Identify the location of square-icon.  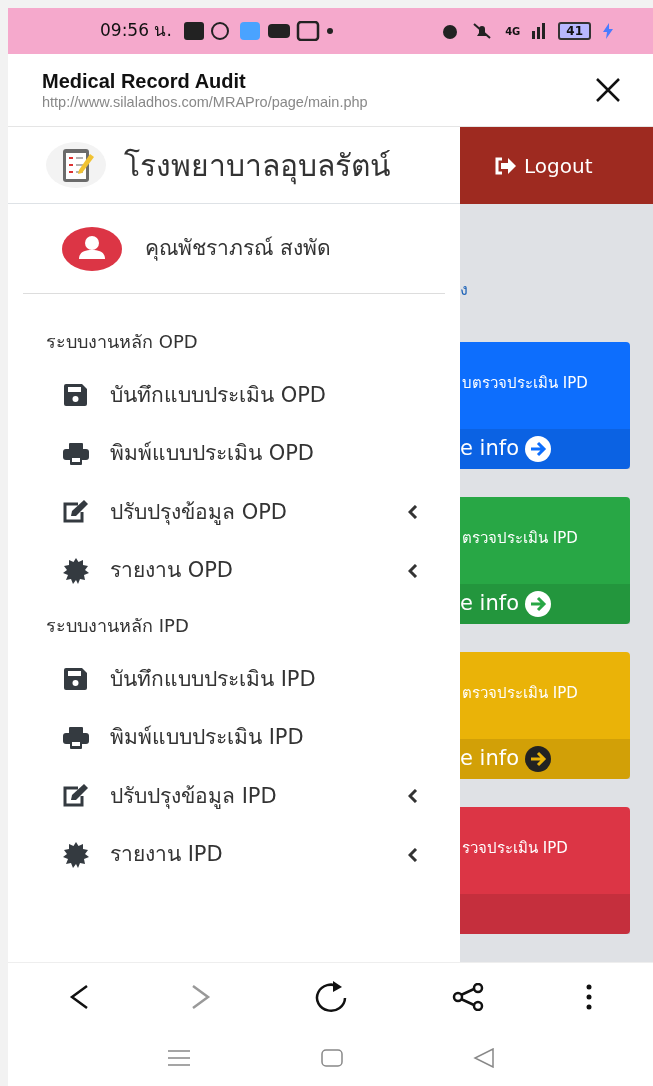
(331, 1058).